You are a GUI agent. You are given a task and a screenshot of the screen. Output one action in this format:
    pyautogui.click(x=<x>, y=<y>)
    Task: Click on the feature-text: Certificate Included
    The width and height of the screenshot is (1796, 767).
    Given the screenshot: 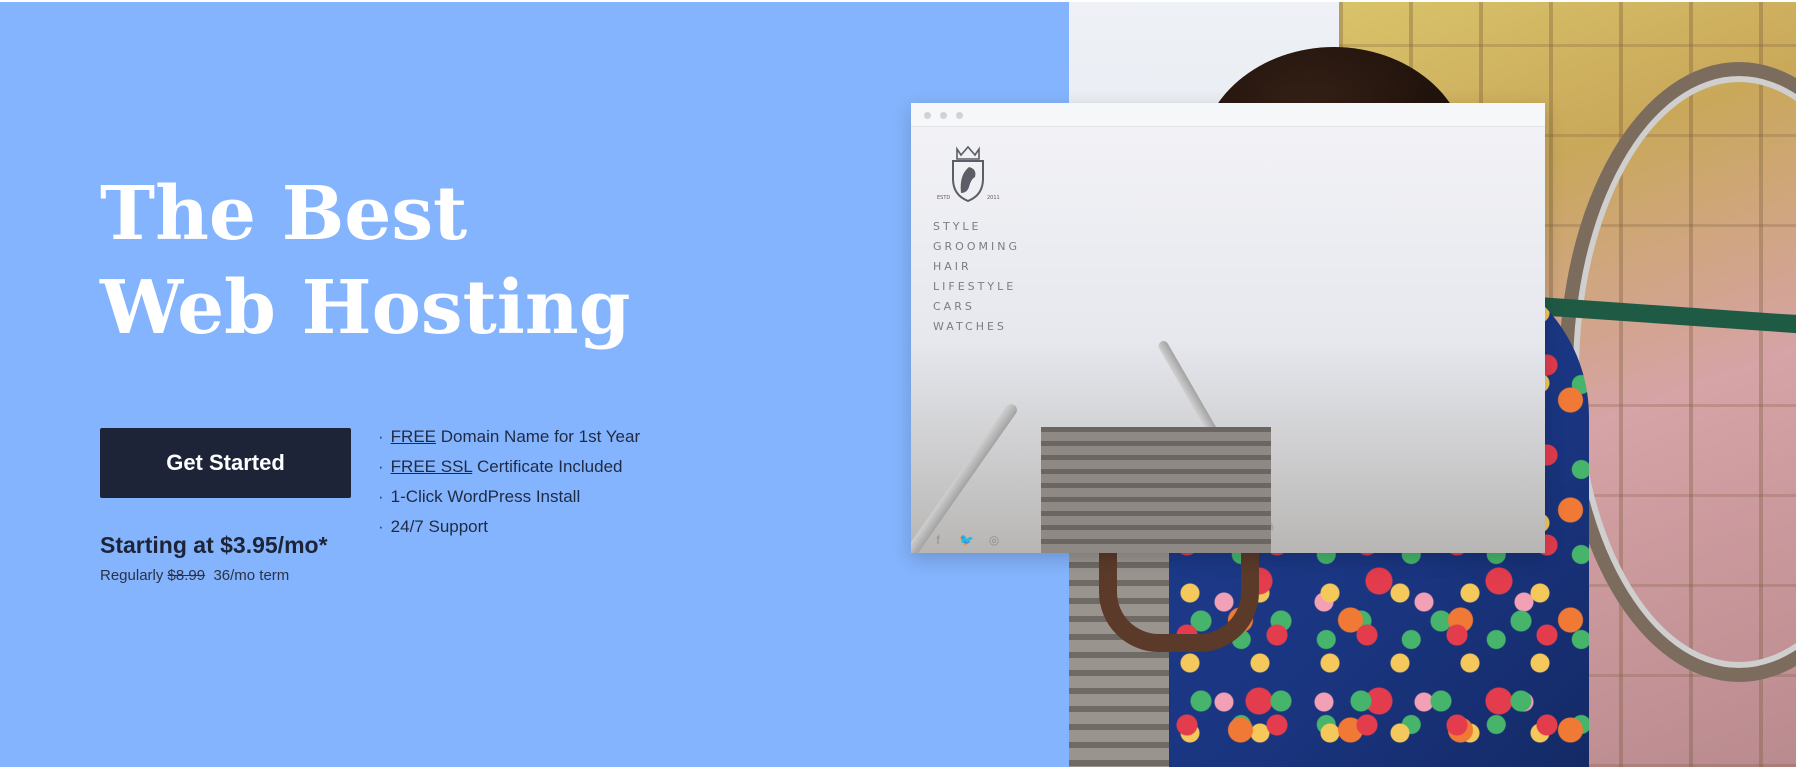 What is the action you would take?
    pyautogui.click(x=547, y=466)
    